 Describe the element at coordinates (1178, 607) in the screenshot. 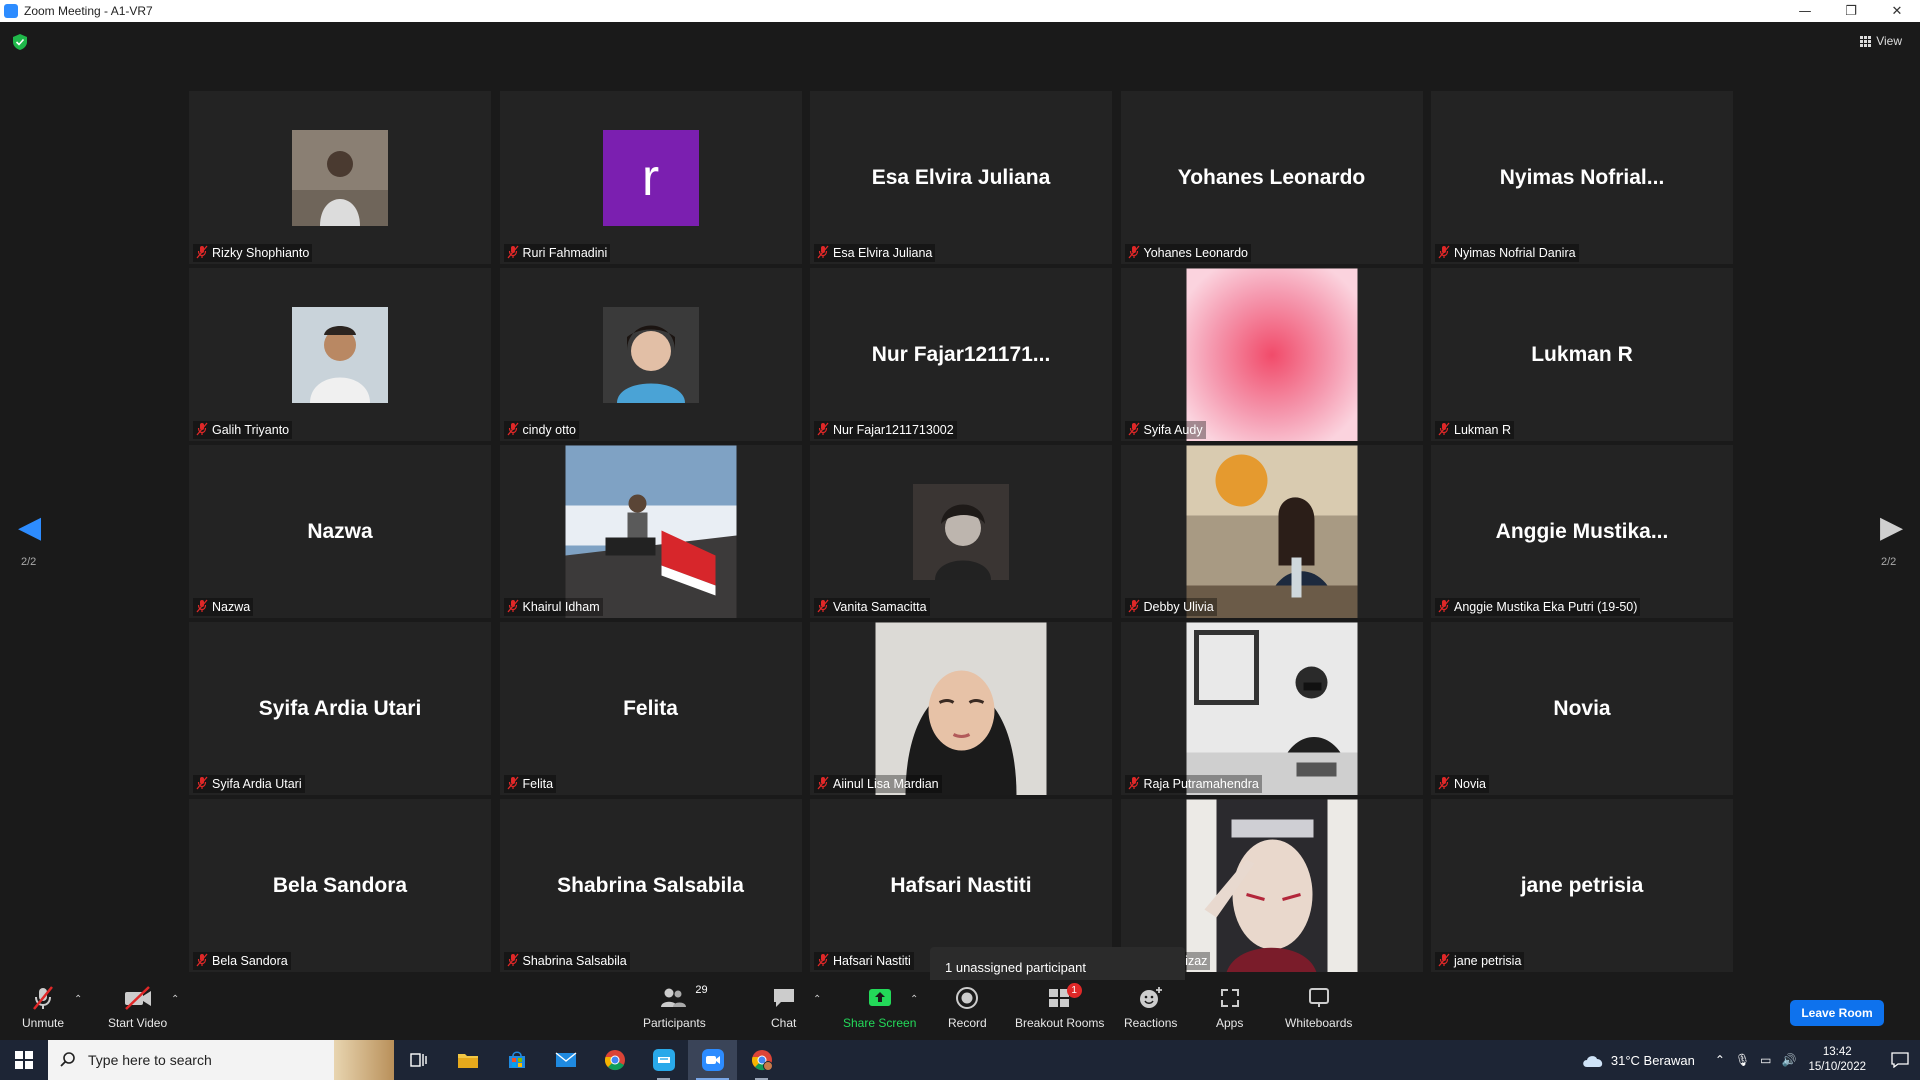

I see `participant-name: Debby Ulivia` at that location.